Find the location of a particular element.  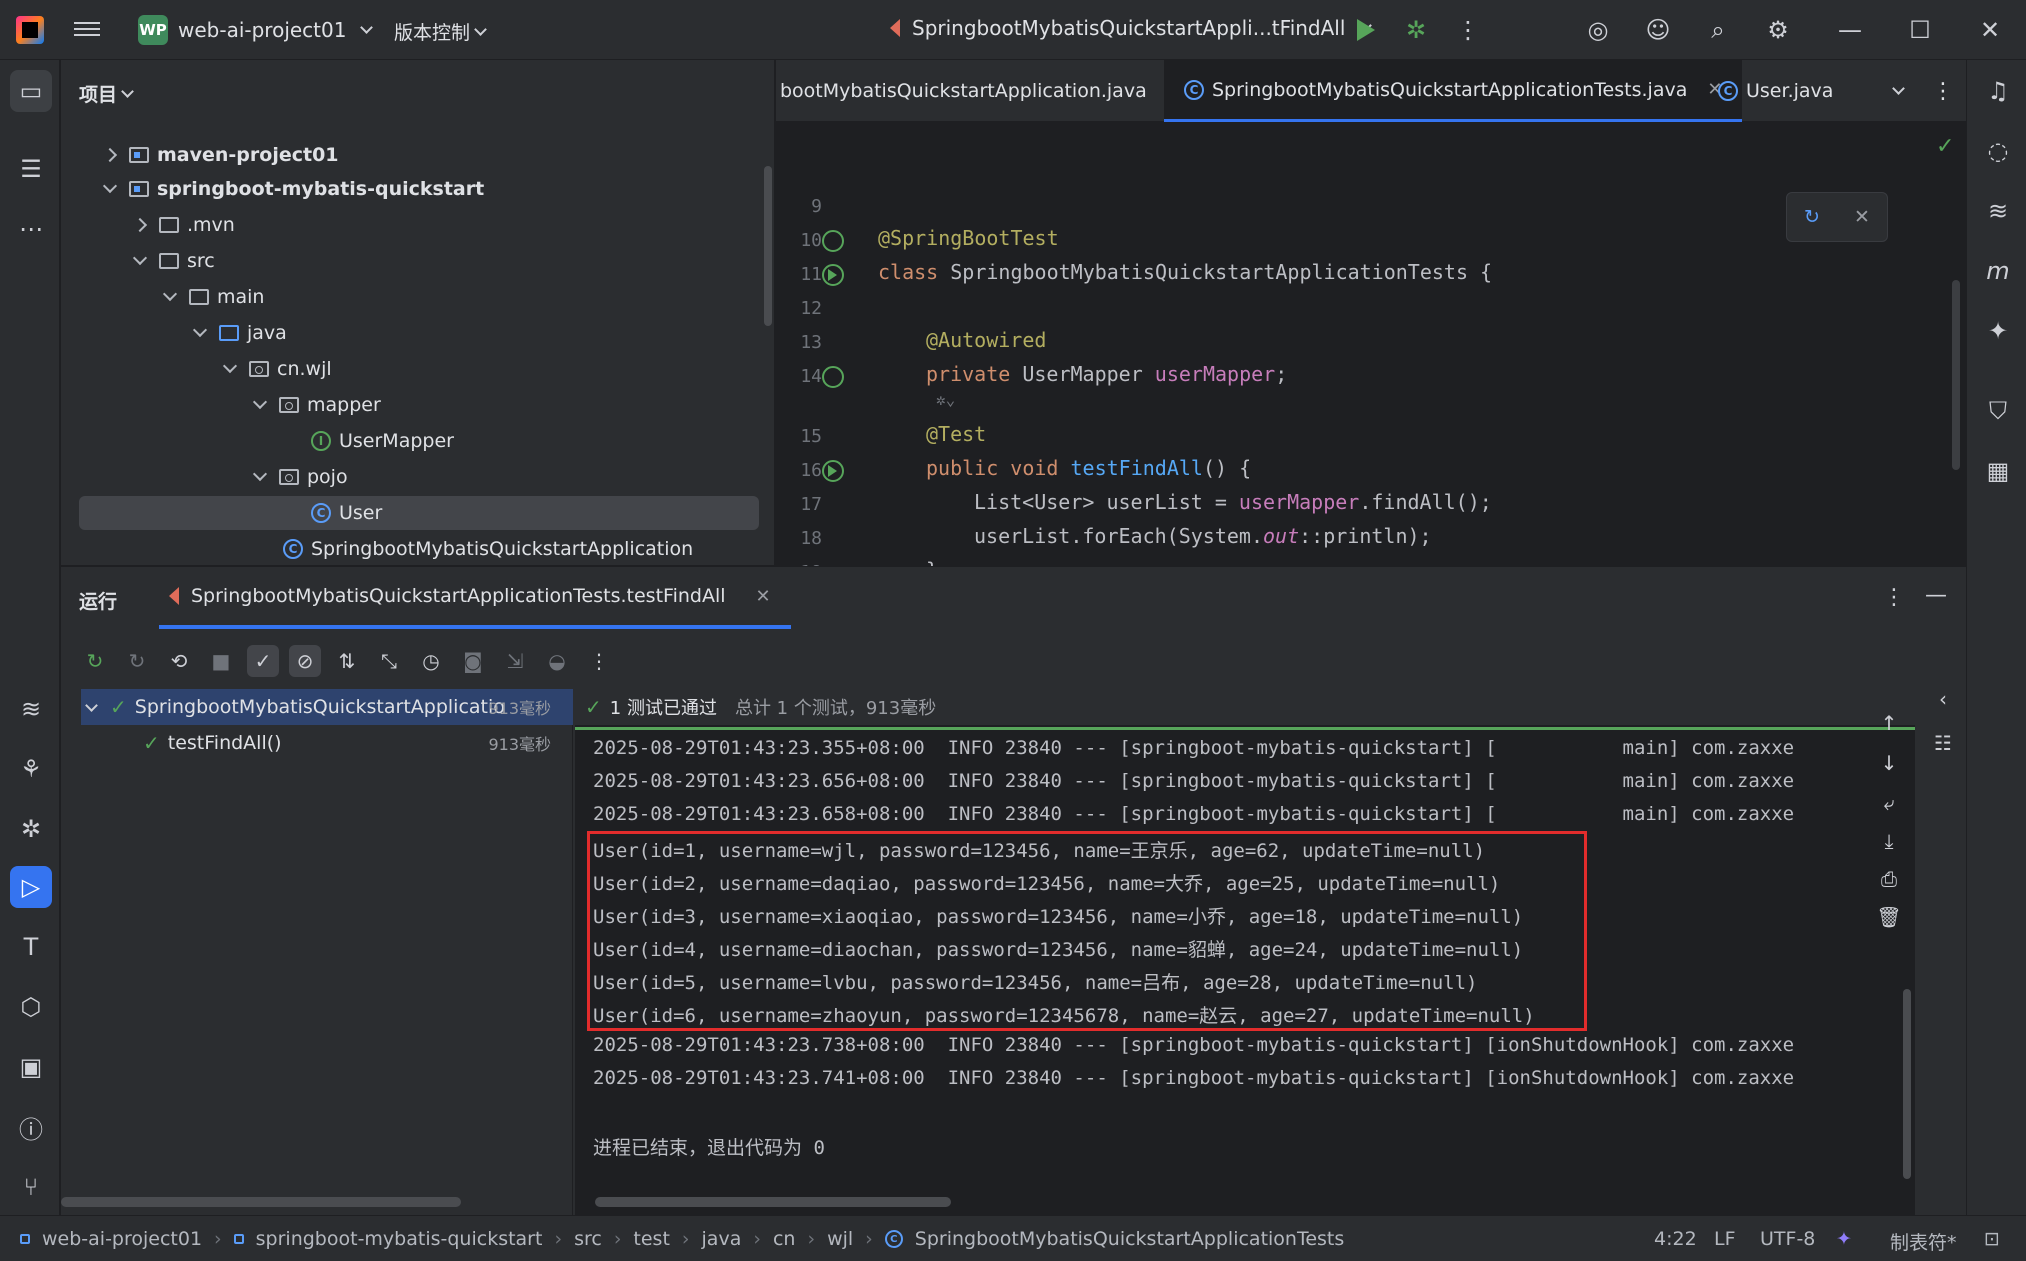

tree-item-mvn: .mvn is located at coordinates (419, 225).